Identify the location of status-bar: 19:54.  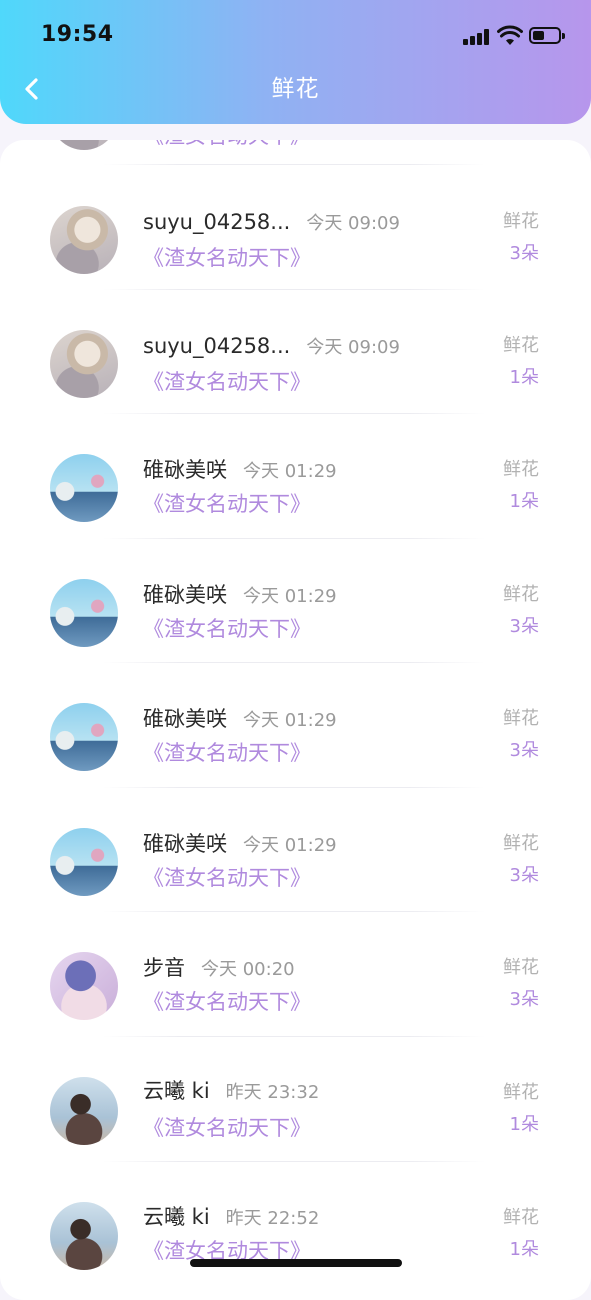
(295, 35).